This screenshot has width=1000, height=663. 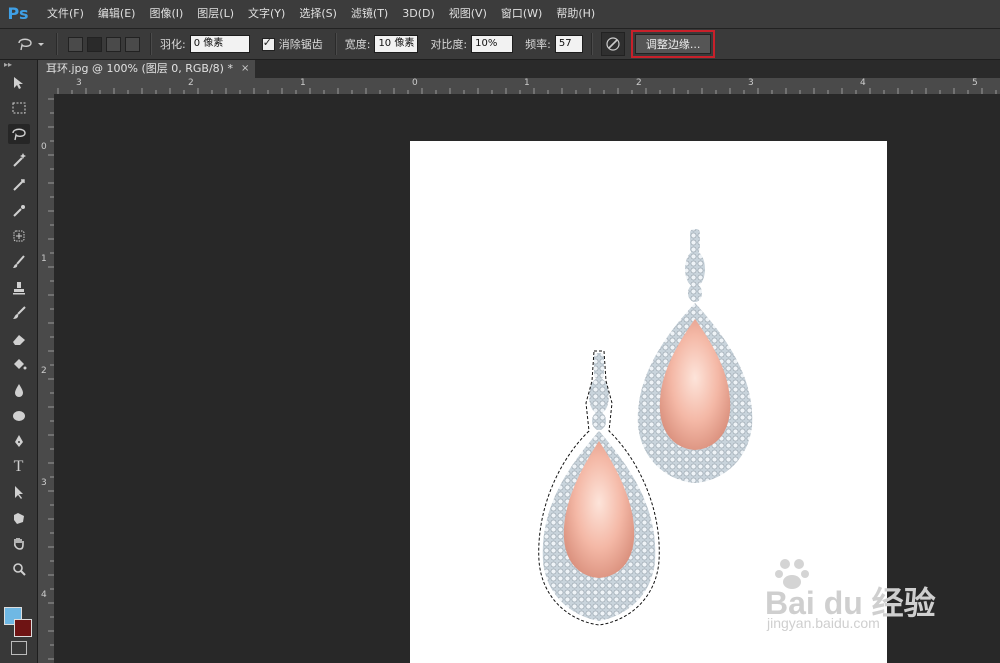 I want to click on type-icon: T, so click(x=18, y=466).